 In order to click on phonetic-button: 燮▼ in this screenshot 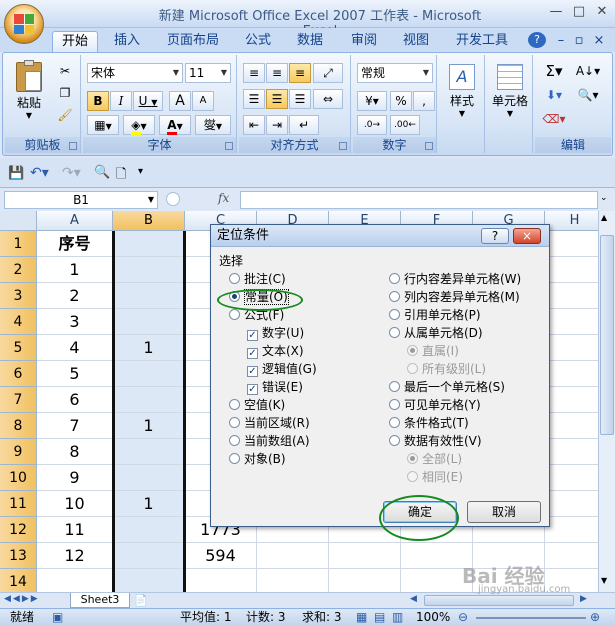, I will do `click(213, 125)`.